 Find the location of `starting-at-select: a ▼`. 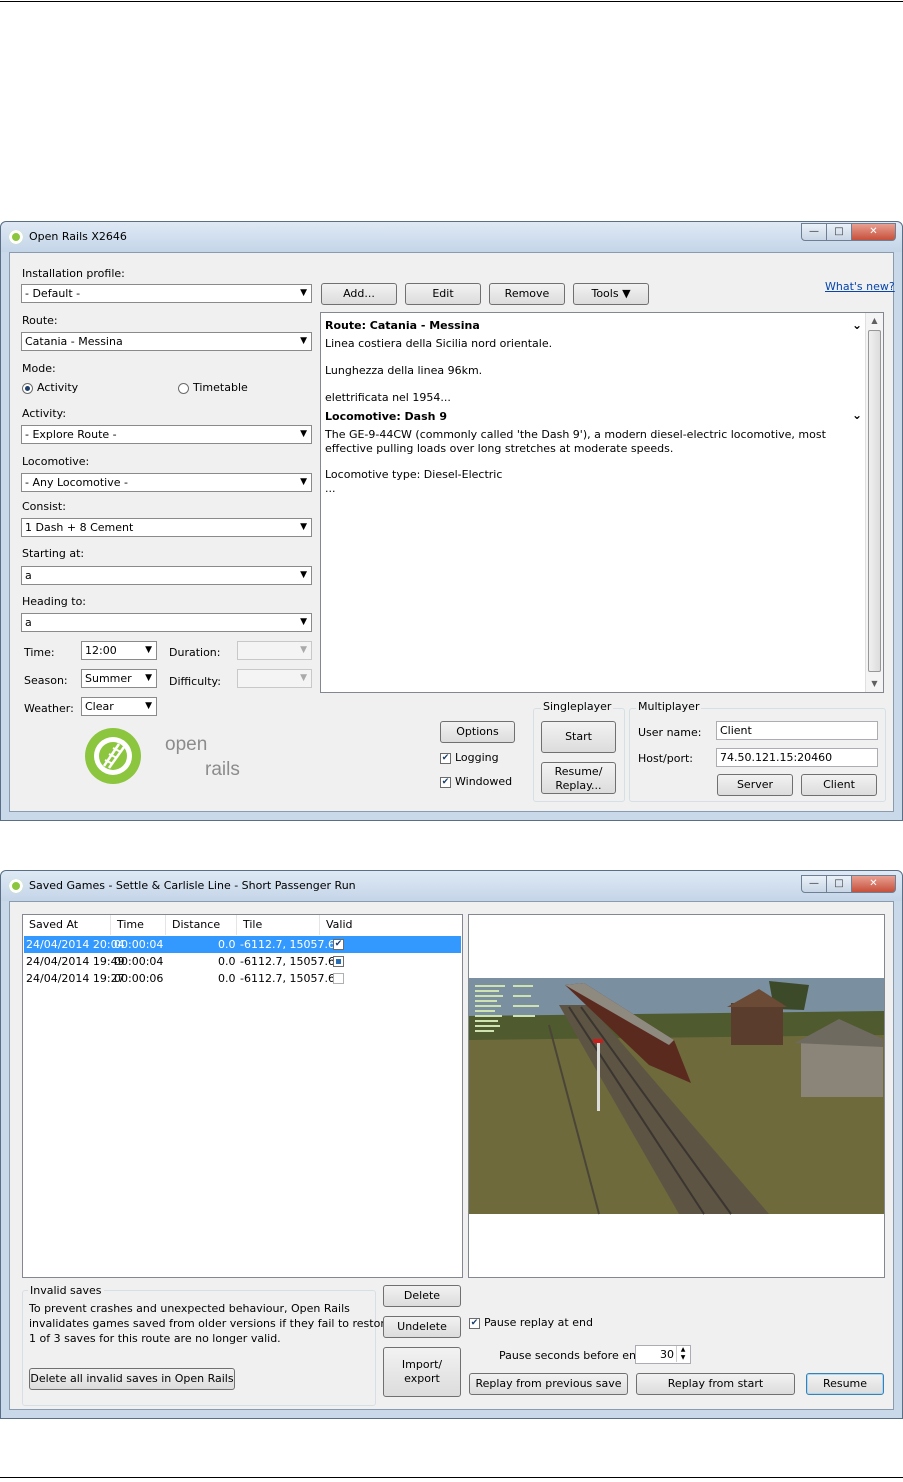

starting-at-select: a ▼ is located at coordinates (166, 575).